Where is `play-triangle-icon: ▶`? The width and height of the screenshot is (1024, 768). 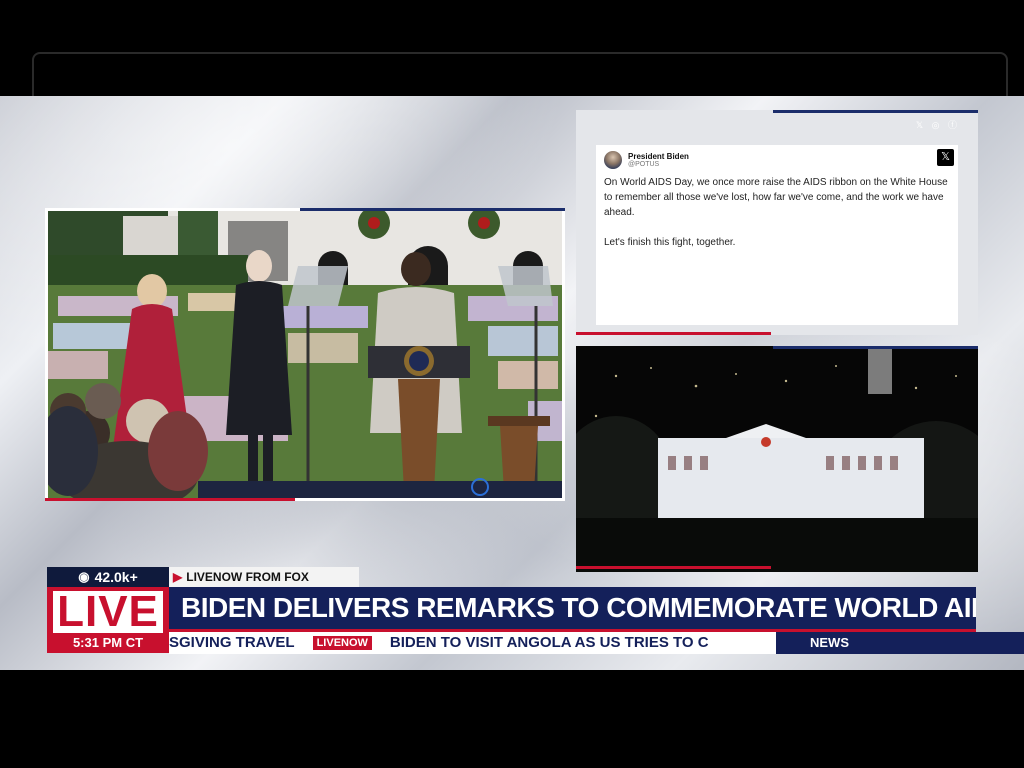
play-triangle-icon: ▶ is located at coordinates (178, 577).